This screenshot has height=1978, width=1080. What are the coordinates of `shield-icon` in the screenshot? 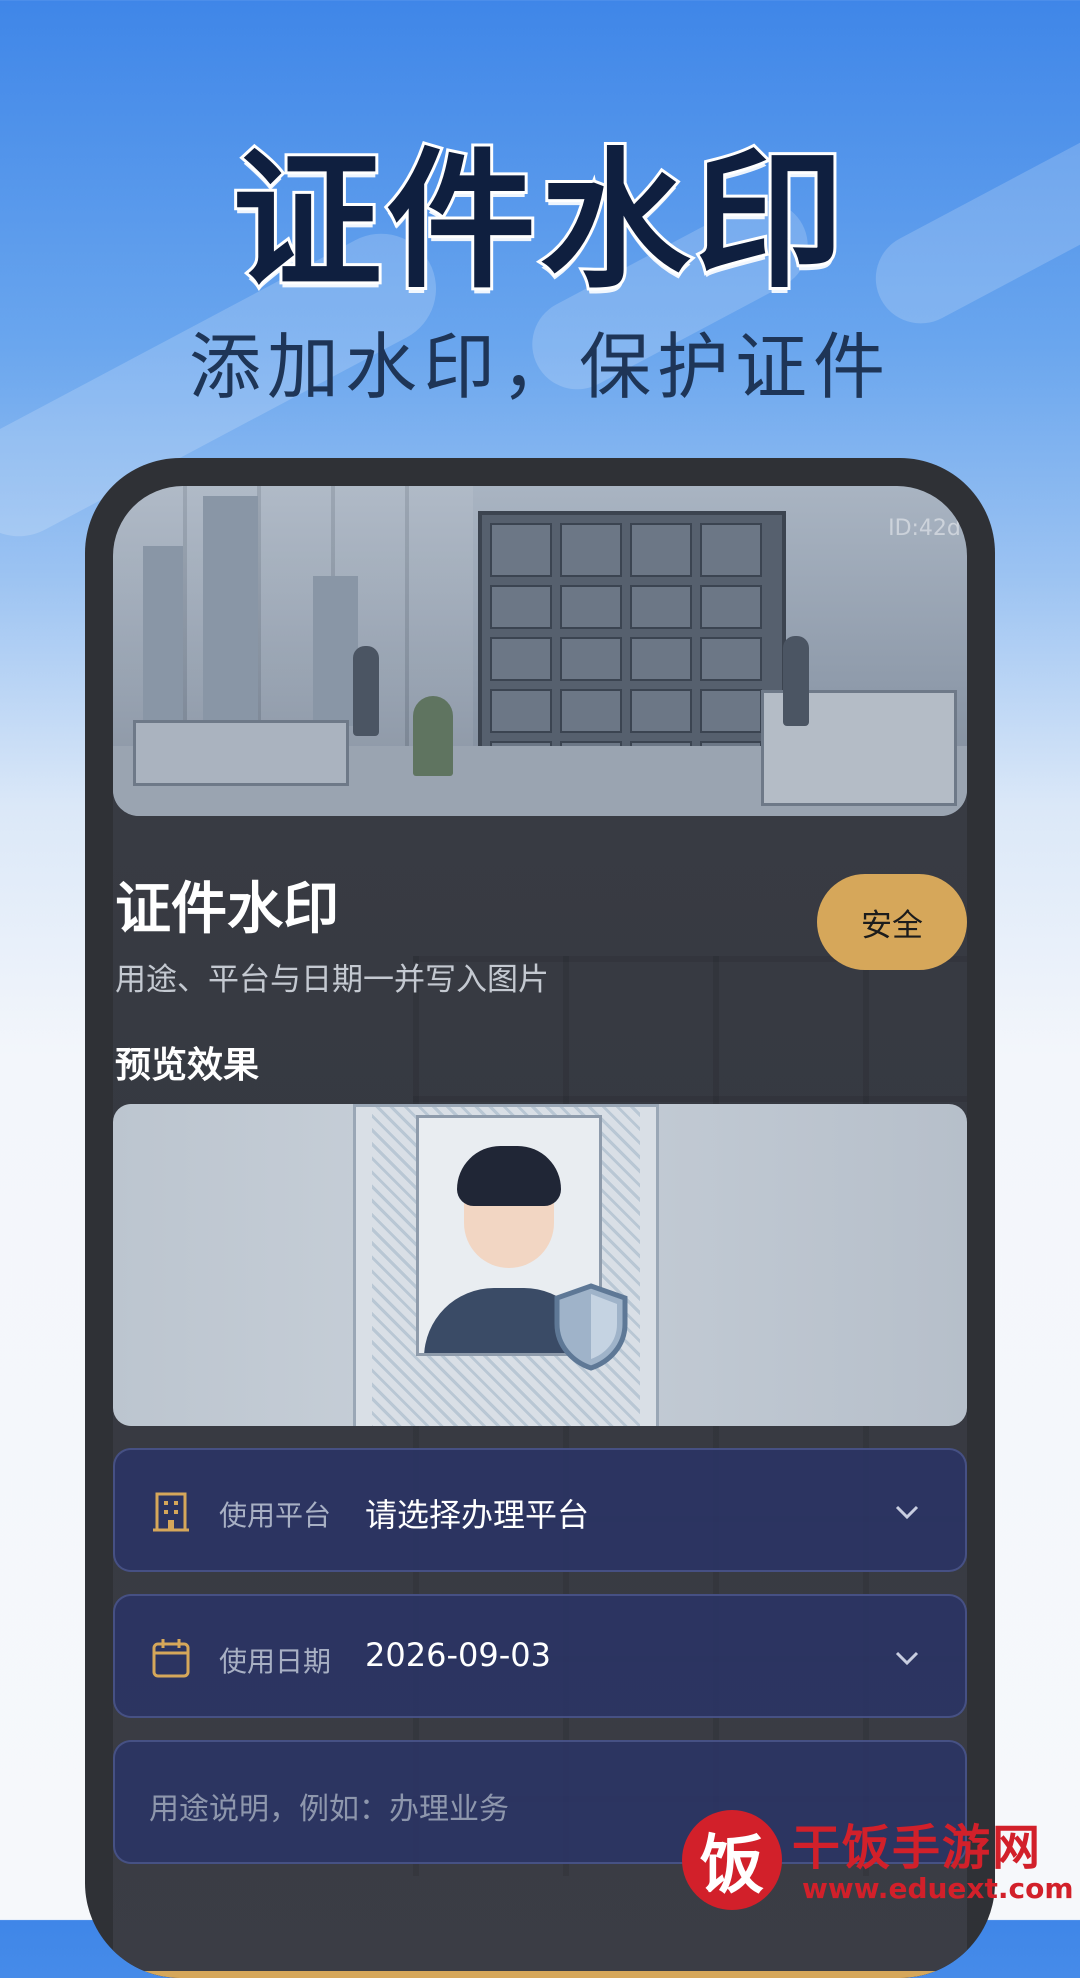 It's located at (591, 1327).